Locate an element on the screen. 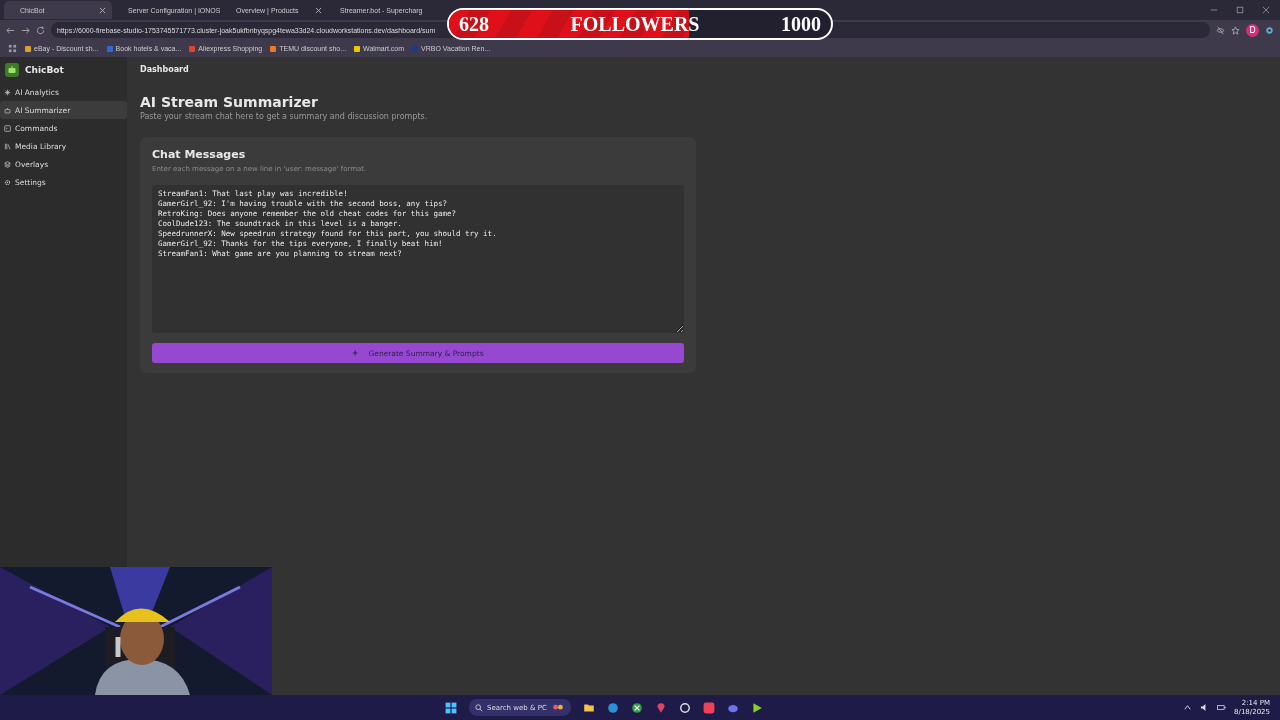 Image resolution: width=1280 pixels, height=720 pixels. settings-icon is located at coordinates (7, 182).